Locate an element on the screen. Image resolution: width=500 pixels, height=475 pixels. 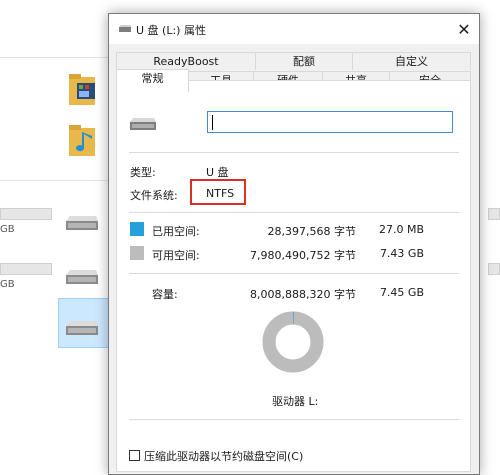
used-space-label: 已用空间: is located at coordinates (176, 231).